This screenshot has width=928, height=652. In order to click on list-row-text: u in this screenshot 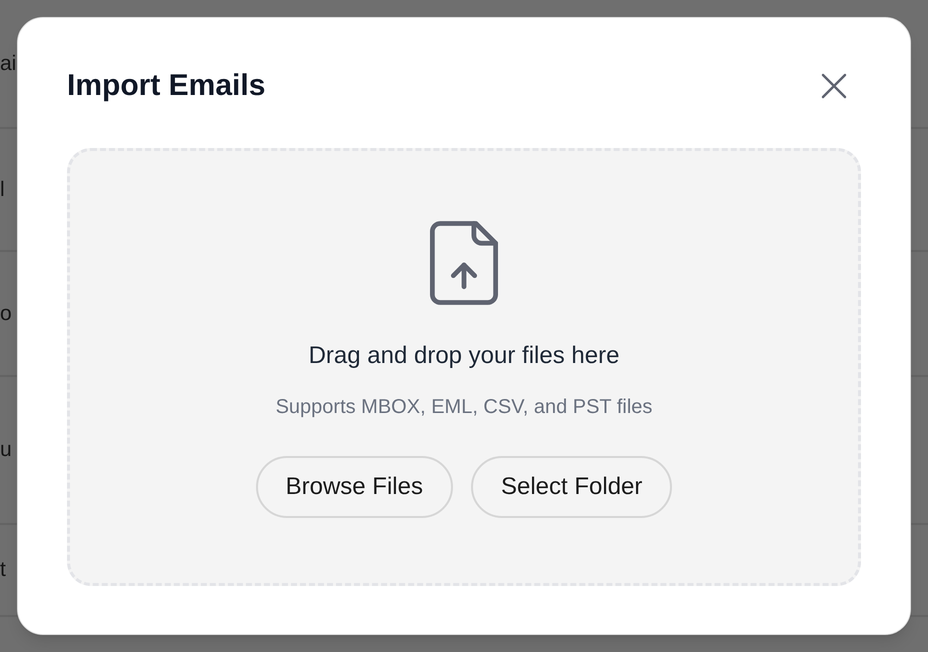, I will do `click(6, 450)`.